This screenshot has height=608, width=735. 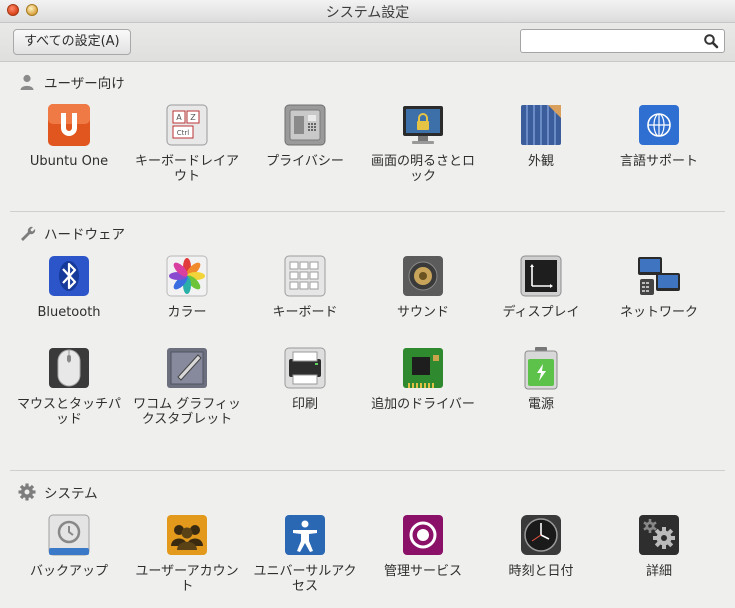 What do you see at coordinates (71, 494) in the screenshot?
I see `section-title: システム` at bounding box center [71, 494].